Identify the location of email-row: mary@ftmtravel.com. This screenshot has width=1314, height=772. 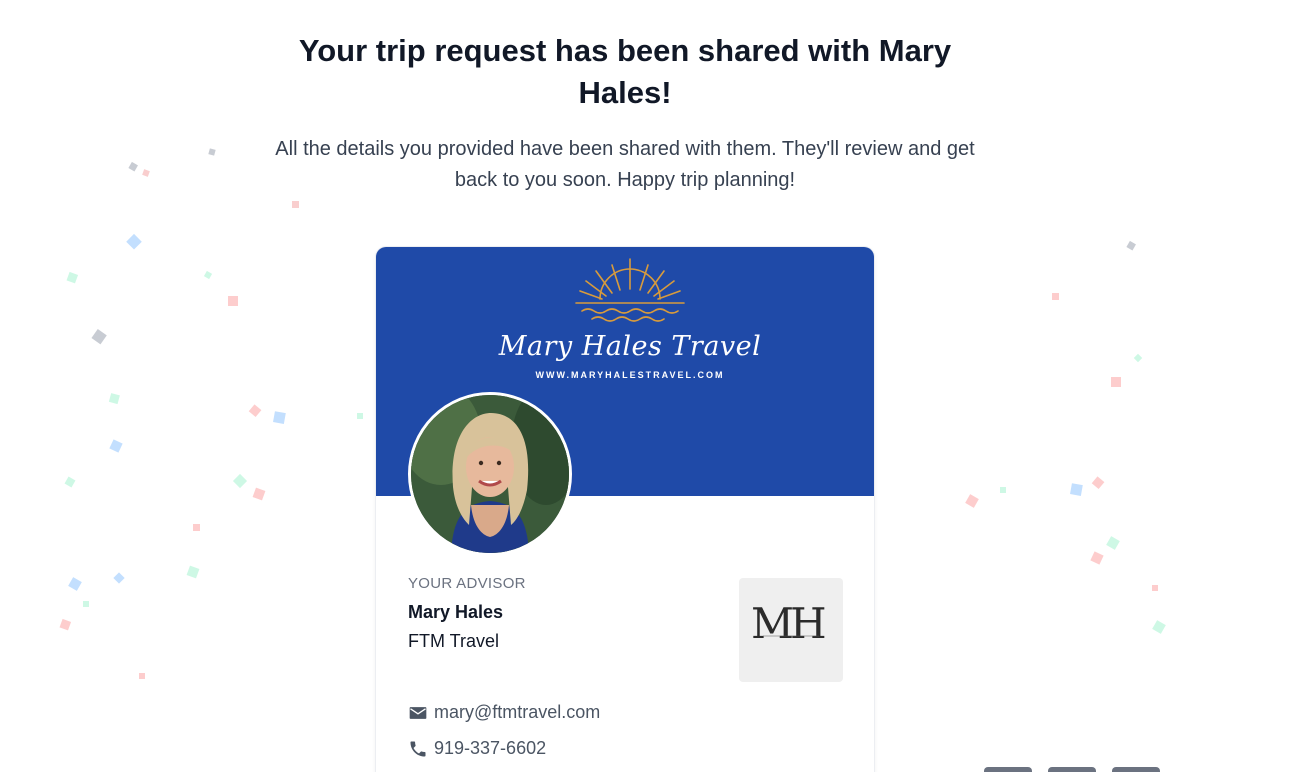
(504, 712).